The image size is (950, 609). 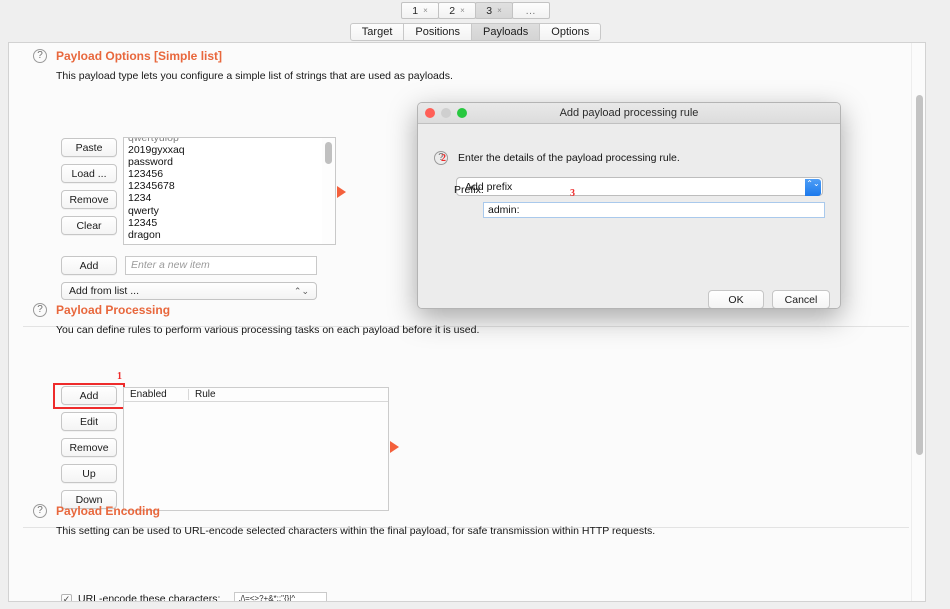 What do you see at coordinates (89, 421) in the screenshot?
I see `edit-rule-button: Edit` at bounding box center [89, 421].